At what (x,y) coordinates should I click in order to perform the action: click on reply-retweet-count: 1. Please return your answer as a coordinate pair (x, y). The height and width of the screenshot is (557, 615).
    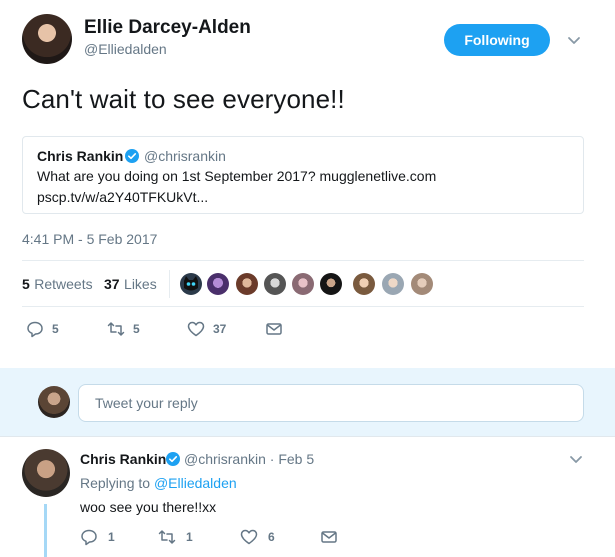
    Looking at the image, I should click on (189, 537).